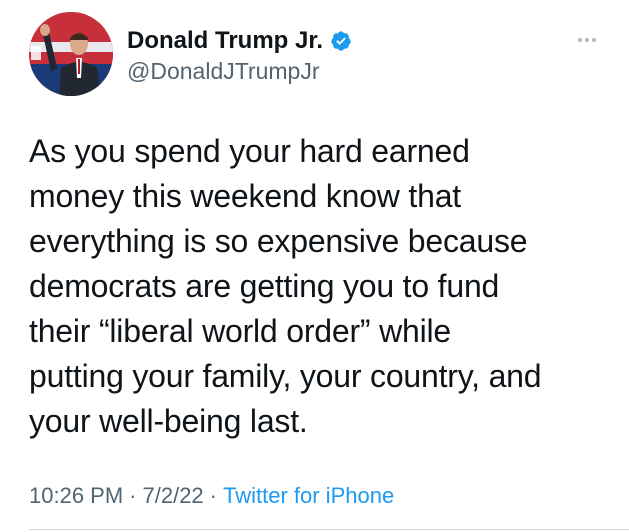  I want to click on tweet-text-line: democrats are getting you to fund, so click(264, 286).